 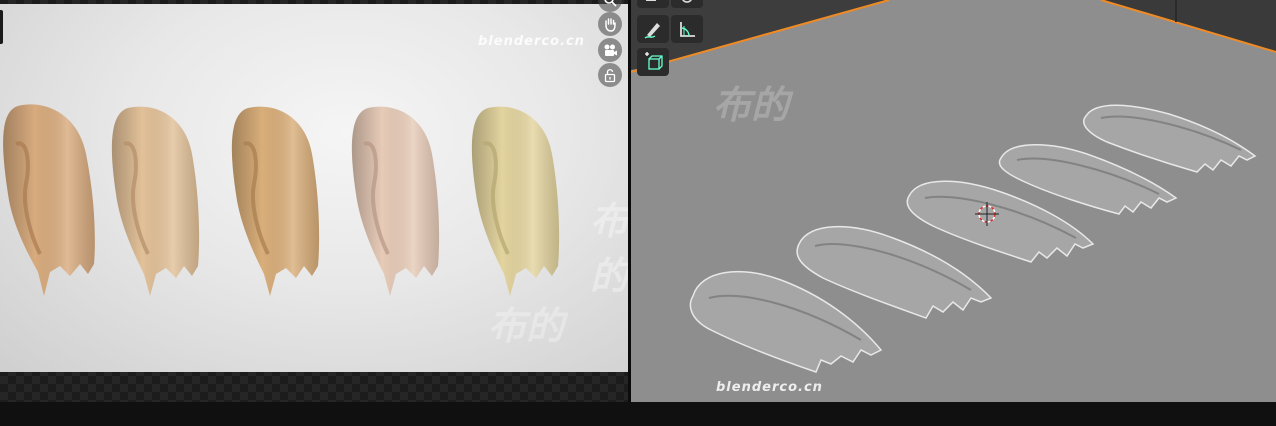 I want to click on transform-icon, so click(x=651, y=0).